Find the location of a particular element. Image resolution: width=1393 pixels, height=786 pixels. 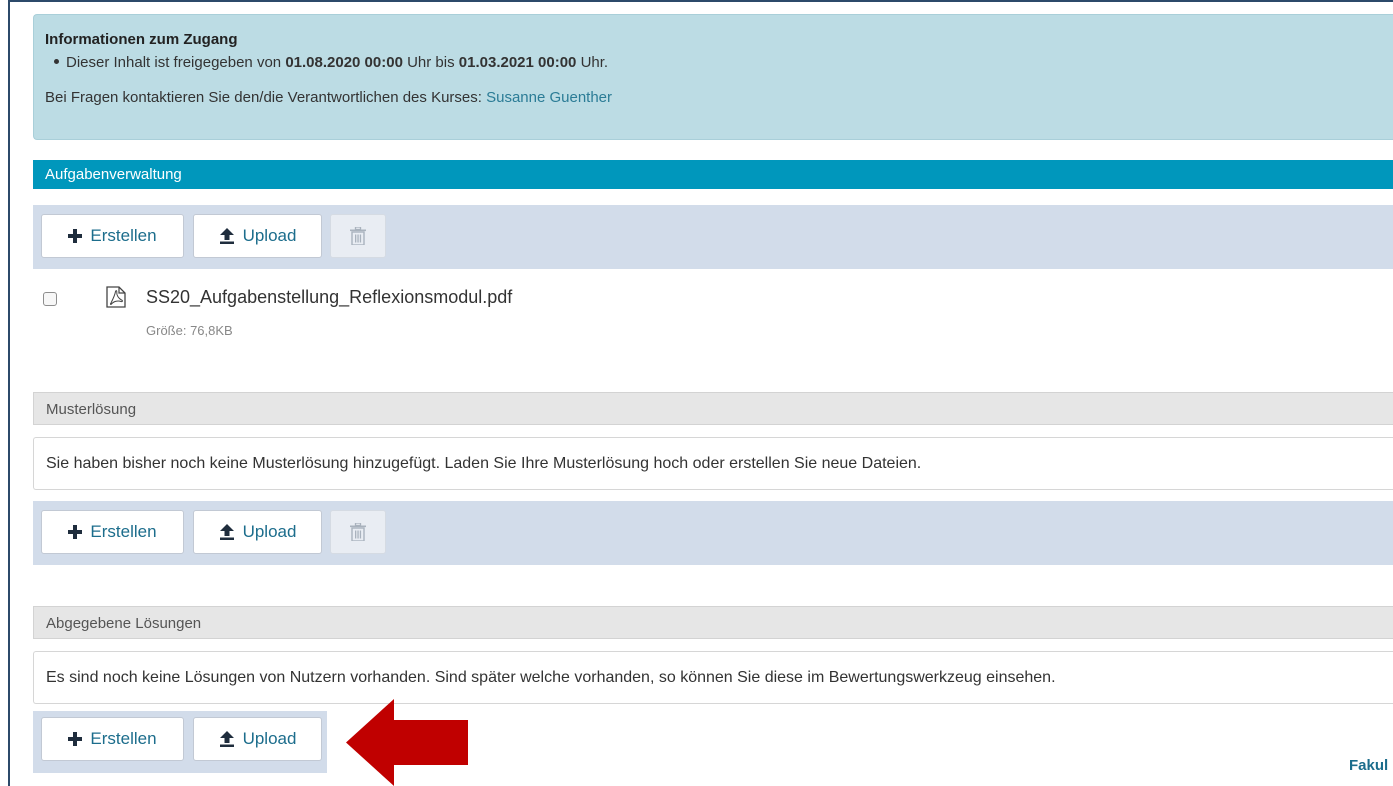

access-info-title: Informationen zum Zugang is located at coordinates (141, 39).